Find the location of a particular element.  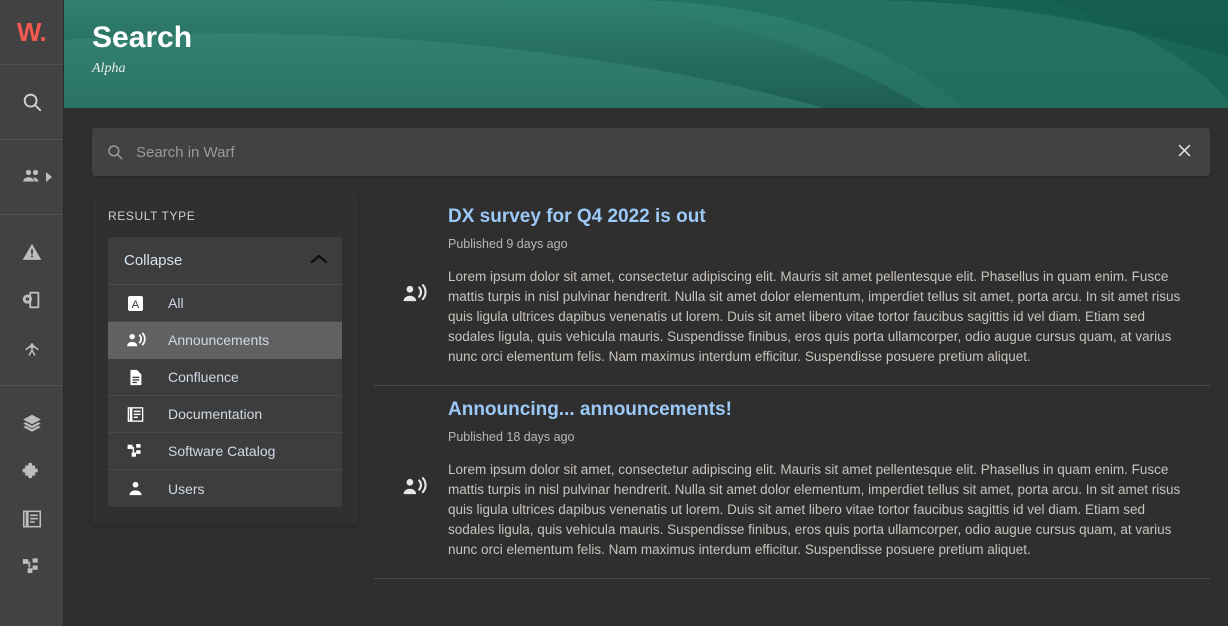

document-icon is located at coordinates (135, 377).